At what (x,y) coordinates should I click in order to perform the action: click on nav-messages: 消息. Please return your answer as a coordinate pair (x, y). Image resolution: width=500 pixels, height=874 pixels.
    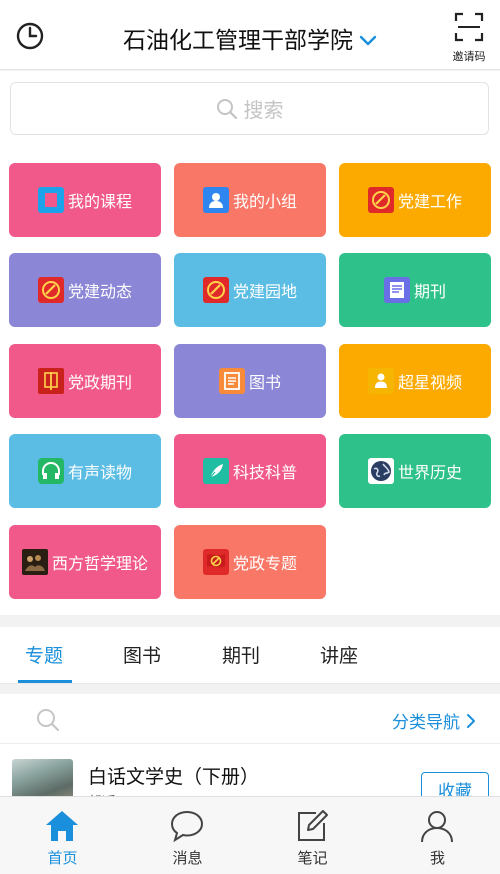
    Looking at the image, I should click on (187, 835).